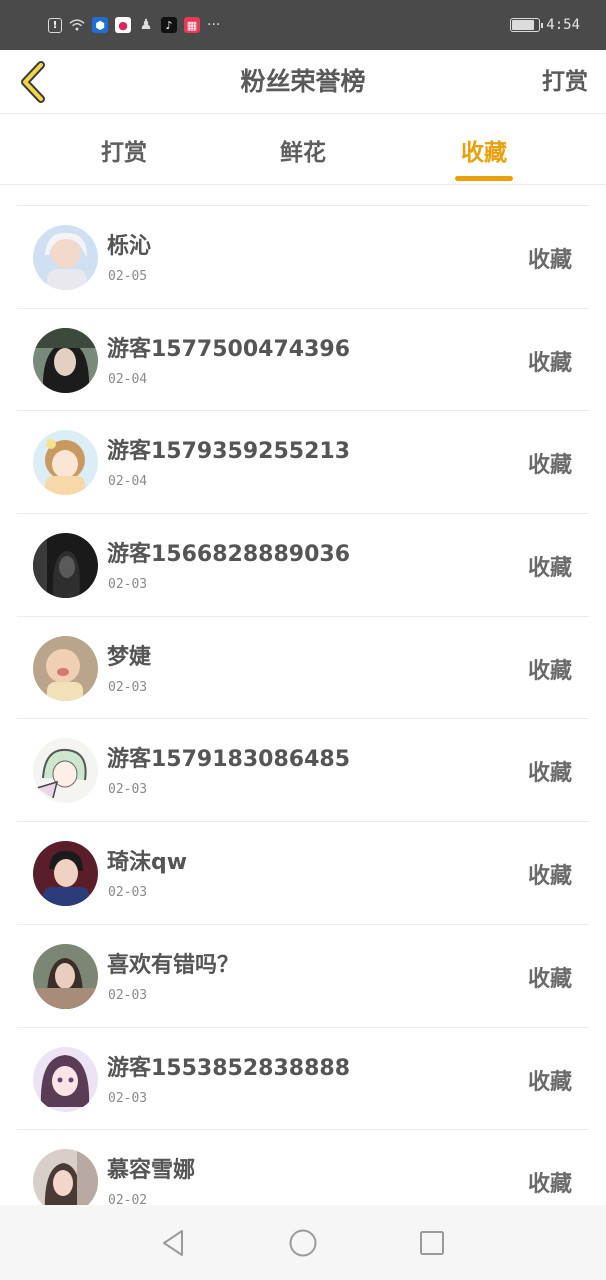 The height and width of the screenshot is (1280, 606). I want to click on nav-bar: 粉丝荣誉榜 打赏, so click(303, 82).